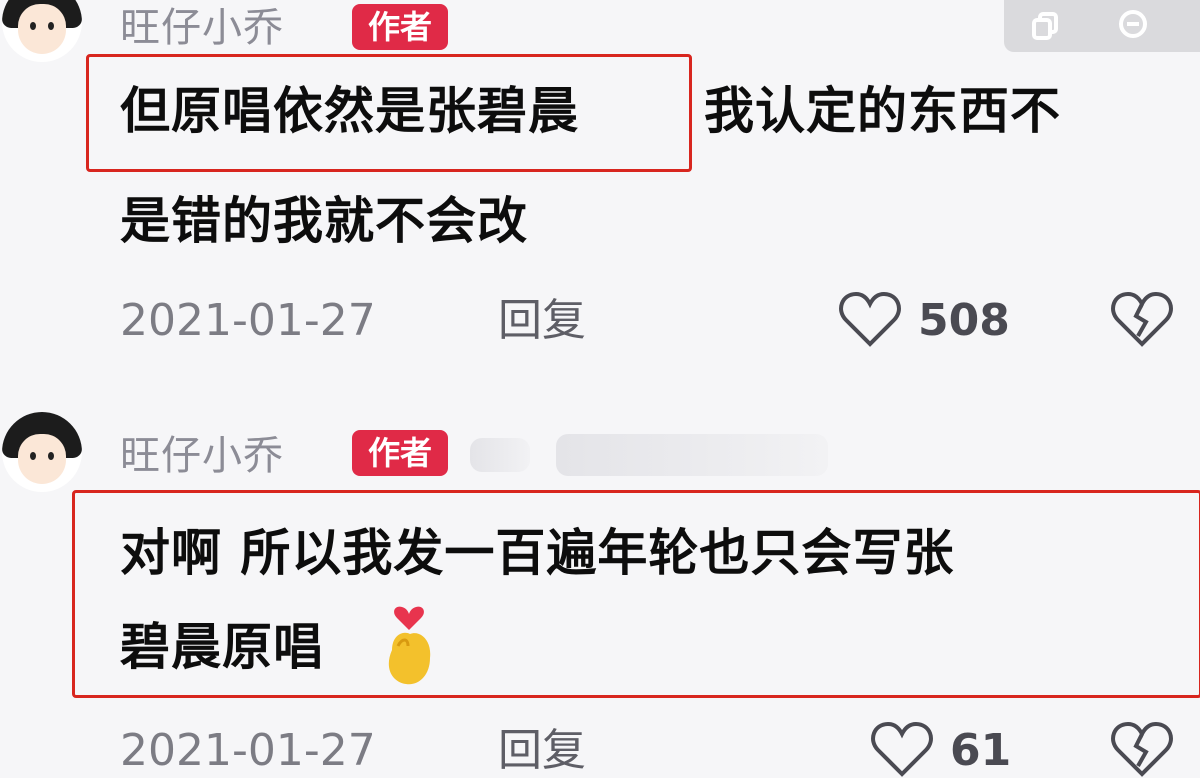 This screenshot has height=778, width=1200. Describe the element at coordinates (1102, 26) in the screenshot. I see `top-toolbar` at that location.